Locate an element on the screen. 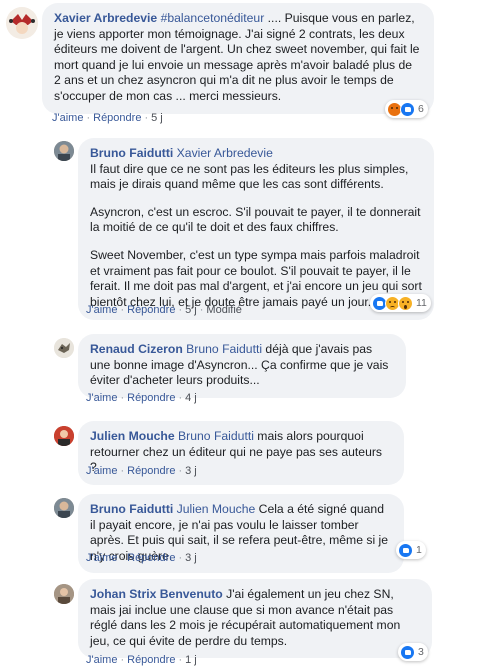 The image size is (480, 672). reaction-count: 3 is located at coordinates (421, 652).